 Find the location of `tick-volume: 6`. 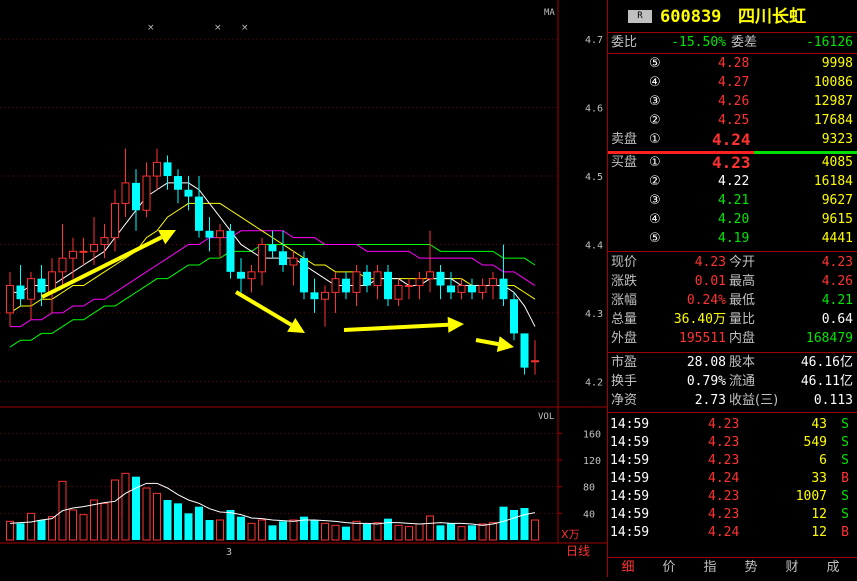

tick-volume: 6 is located at coordinates (823, 460).